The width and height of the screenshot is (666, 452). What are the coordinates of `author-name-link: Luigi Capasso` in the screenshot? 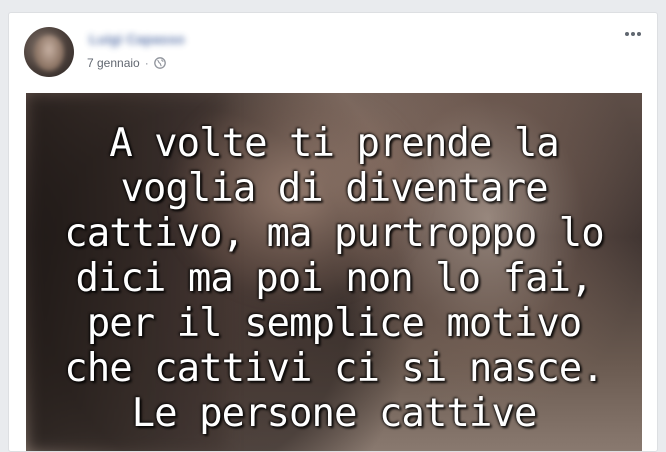 It's located at (137, 39).